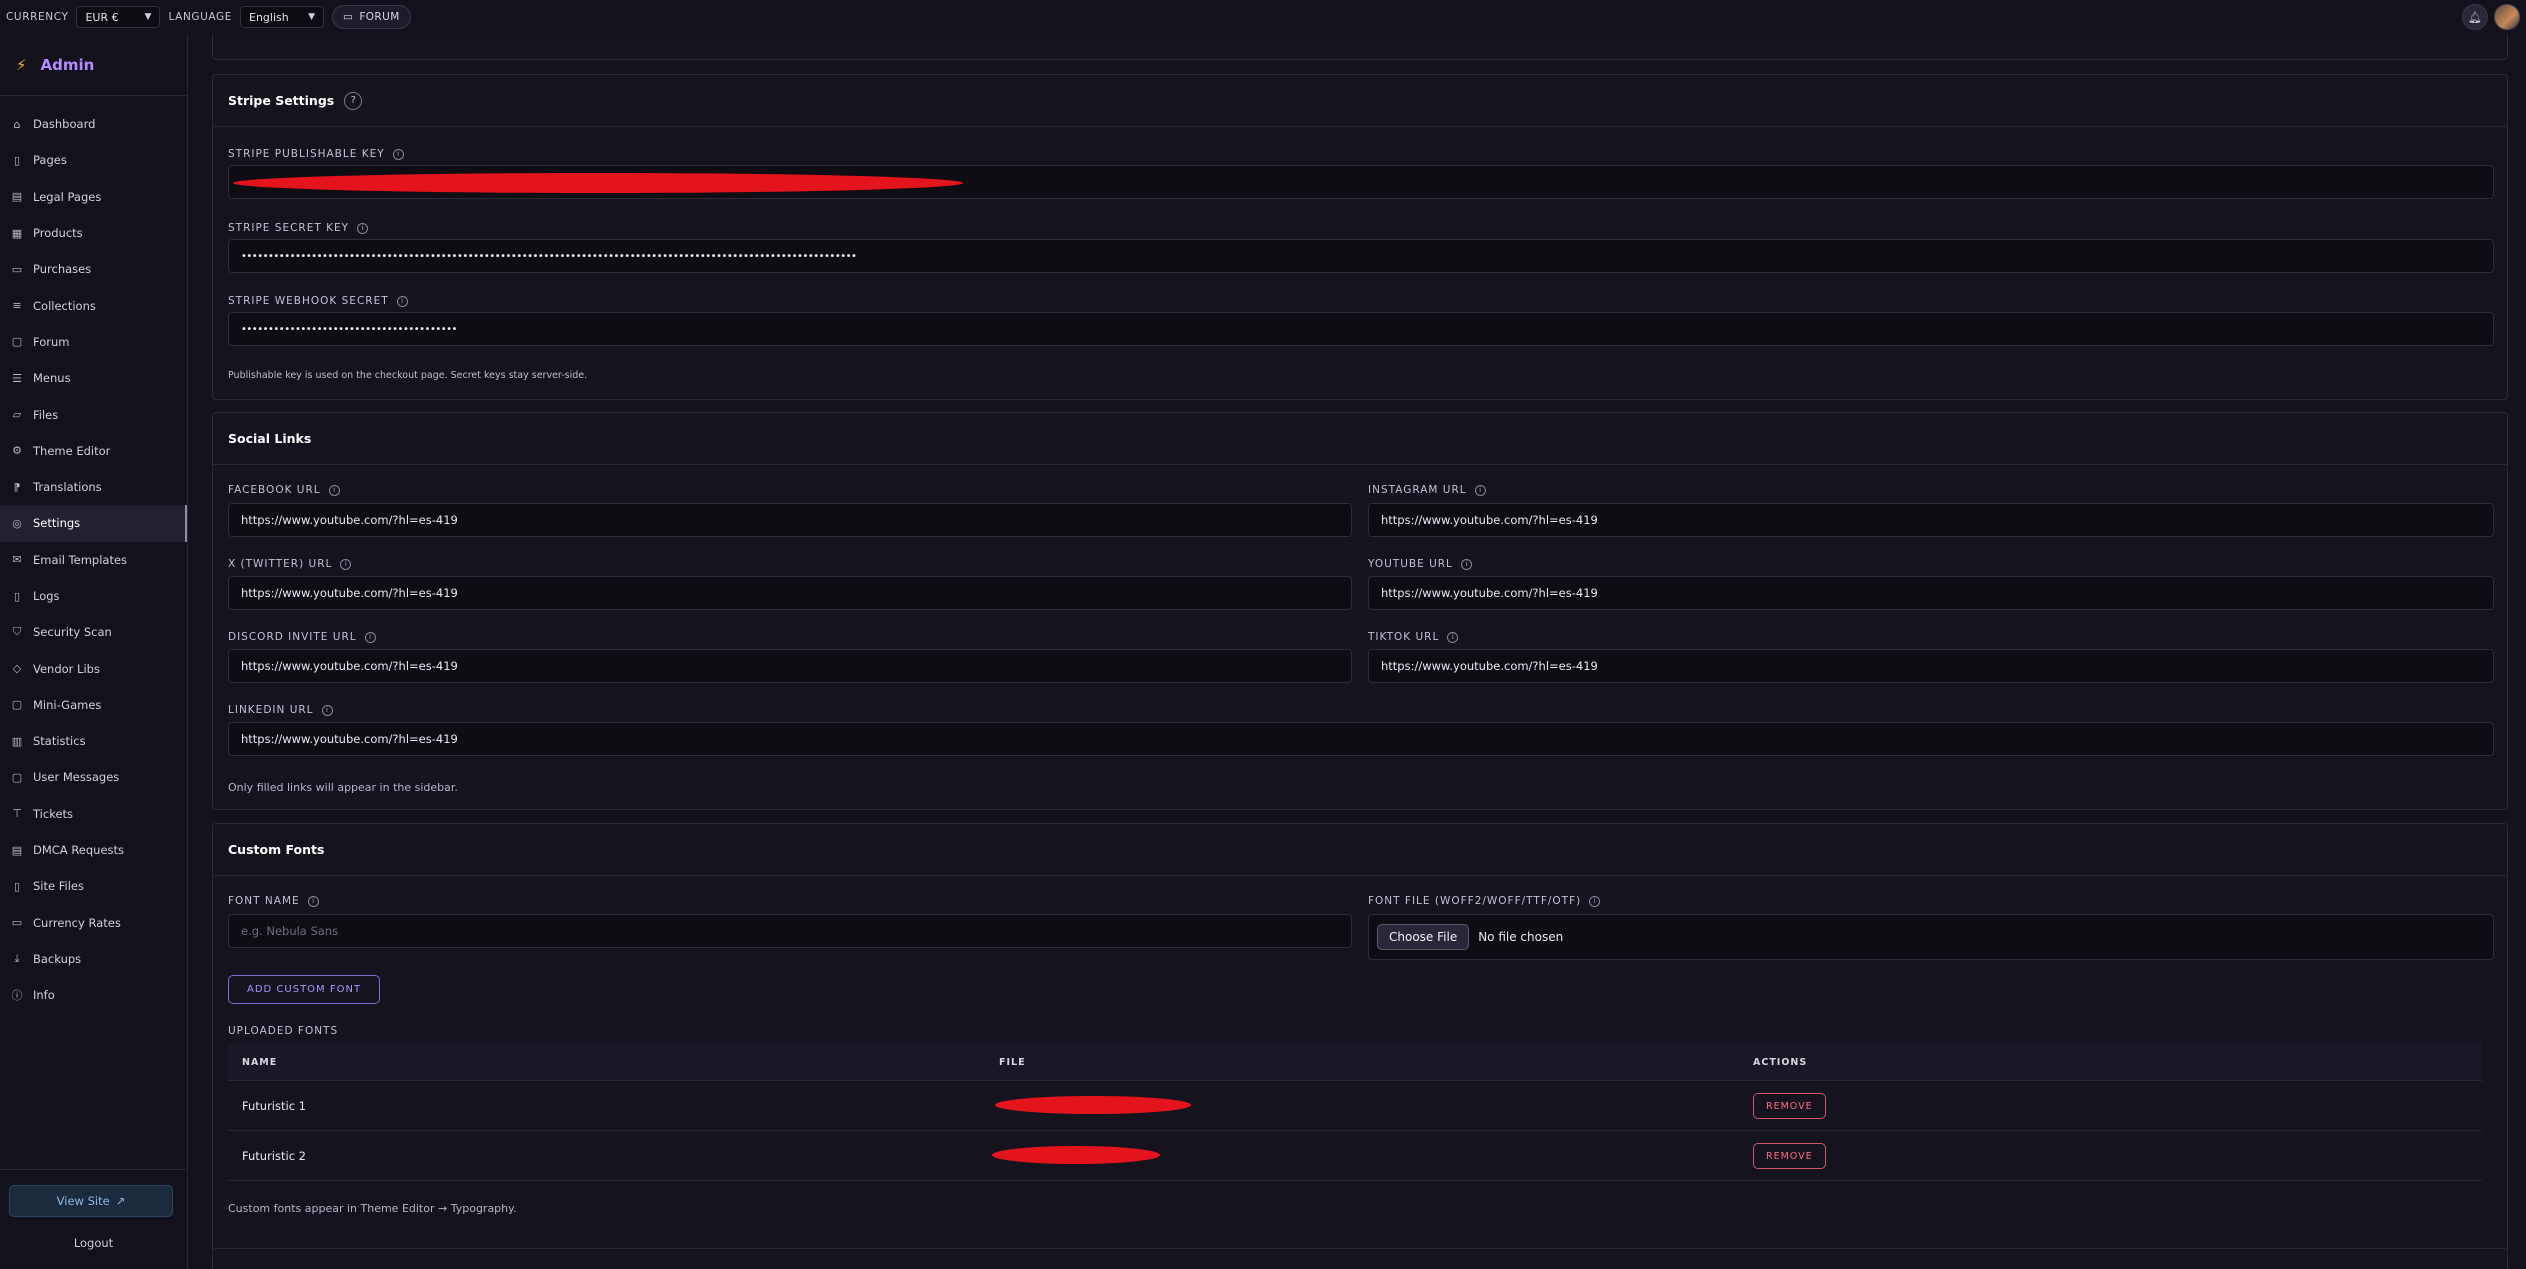 This screenshot has height=1269, width=2526. What do you see at coordinates (91, 1201) in the screenshot?
I see `view-site-button: View Site ↗` at bounding box center [91, 1201].